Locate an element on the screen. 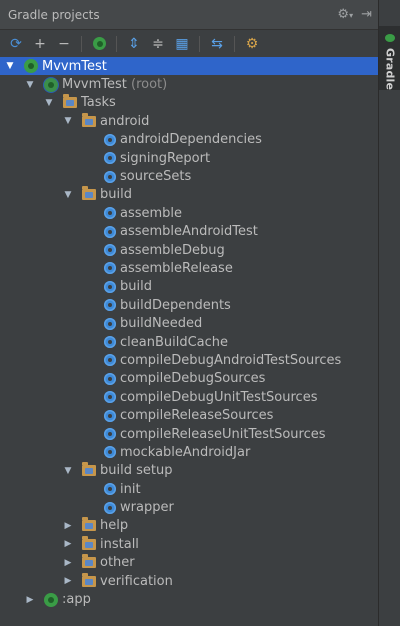  right-tool-strip: Gradle is located at coordinates (389, 313).